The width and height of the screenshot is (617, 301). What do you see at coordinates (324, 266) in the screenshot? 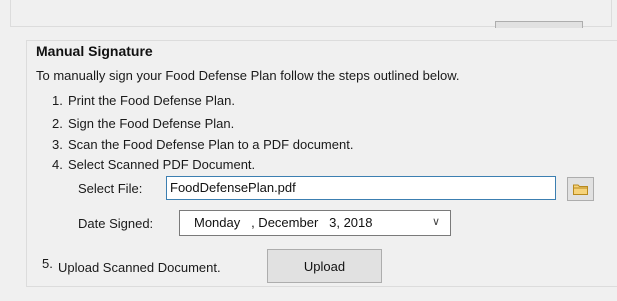
I see `upload-button: Upload` at bounding box center [324, 266].